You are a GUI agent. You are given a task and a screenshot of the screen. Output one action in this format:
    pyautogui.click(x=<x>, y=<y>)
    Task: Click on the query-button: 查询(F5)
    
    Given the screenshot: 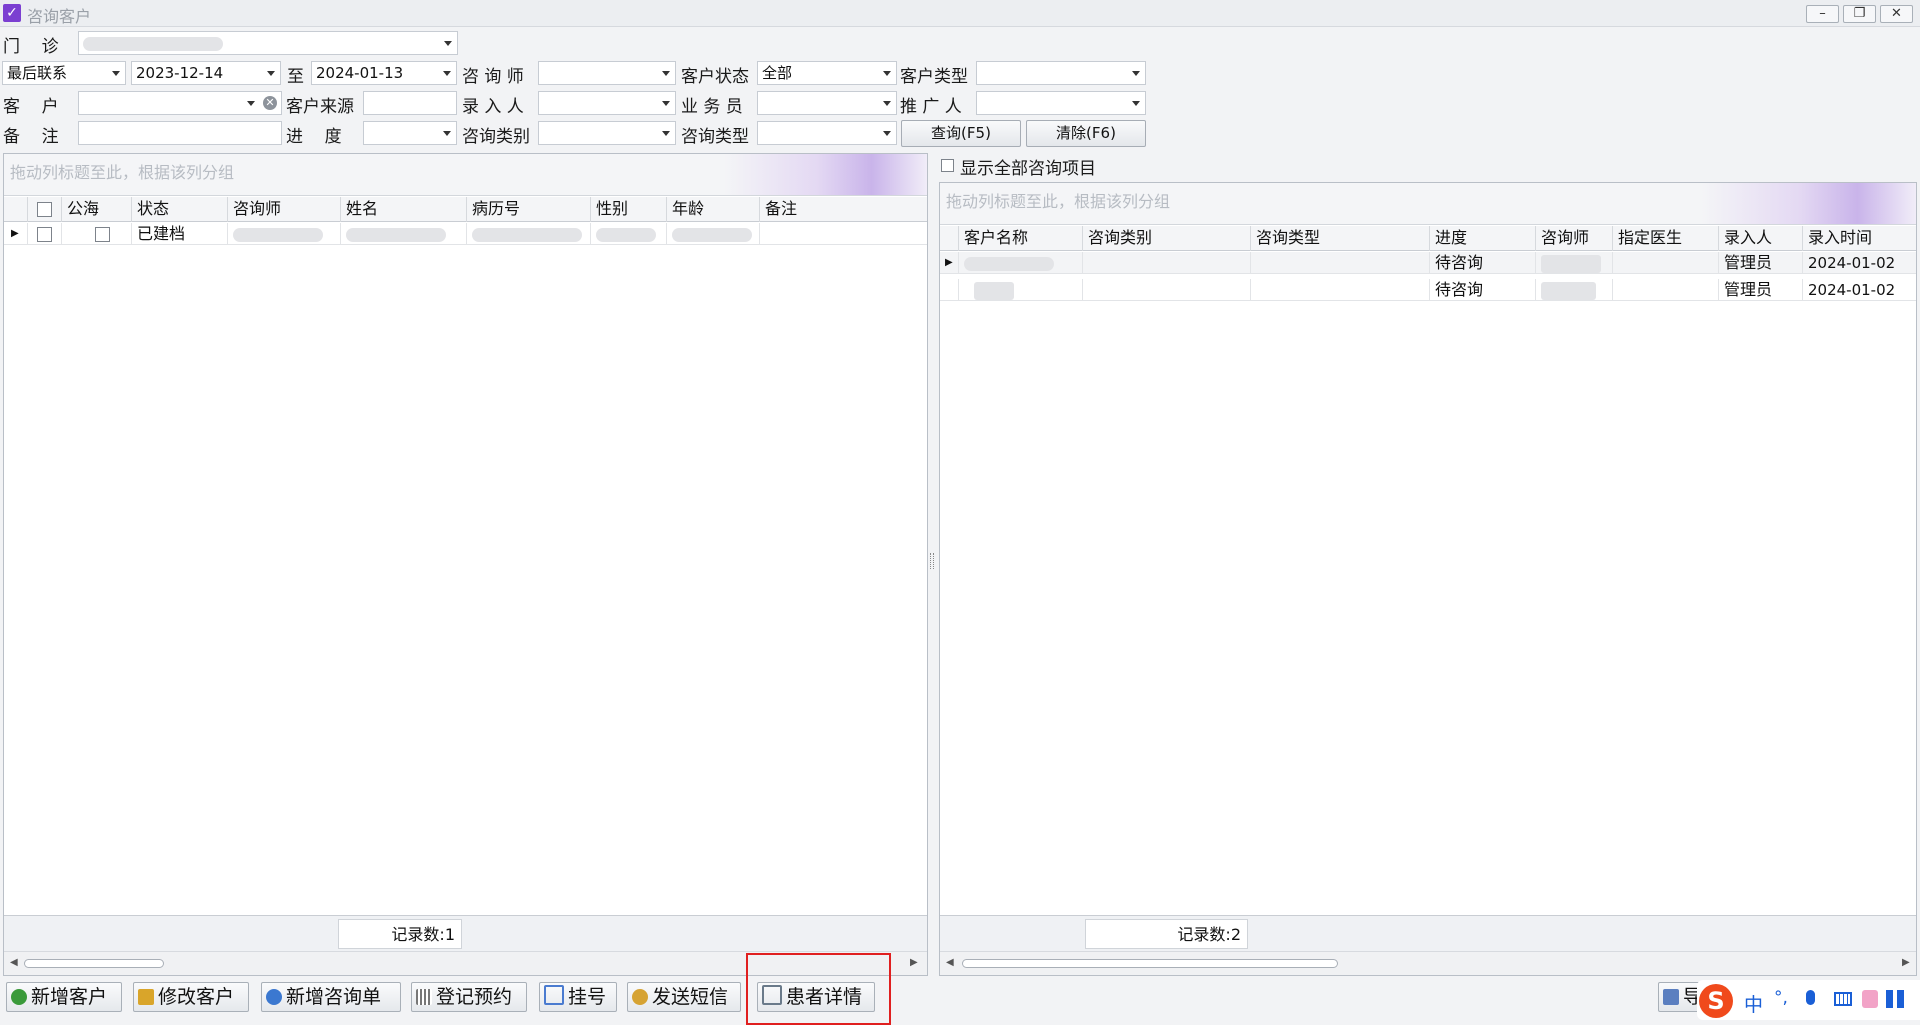 What is the action you would take?
    pyautogui.click(x=961, y=133)
    